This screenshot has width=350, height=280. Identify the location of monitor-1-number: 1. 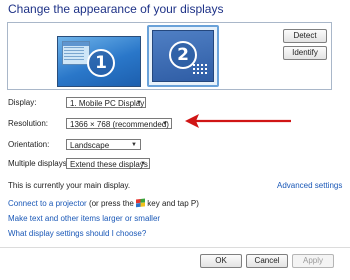
(101, 63).